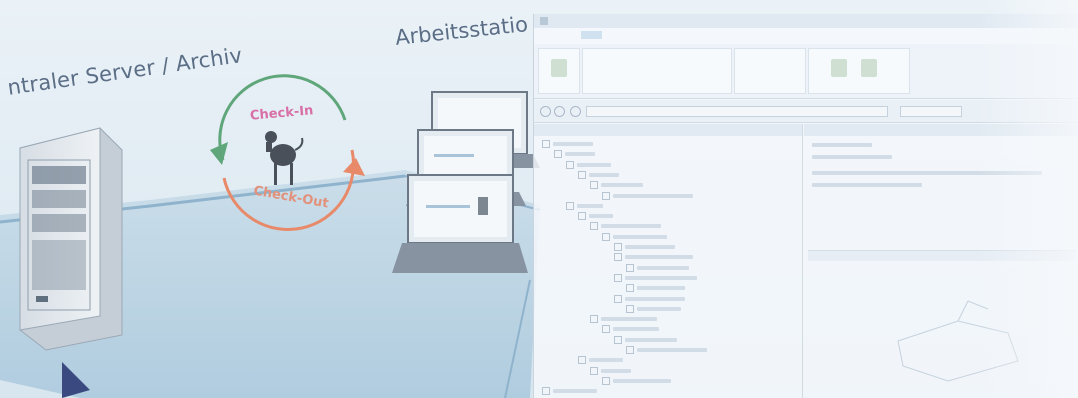  What do you see at coordinates (737, 111) in the screenshot?
I see `breadcrumb-bar` at bounding box center [737, 111].